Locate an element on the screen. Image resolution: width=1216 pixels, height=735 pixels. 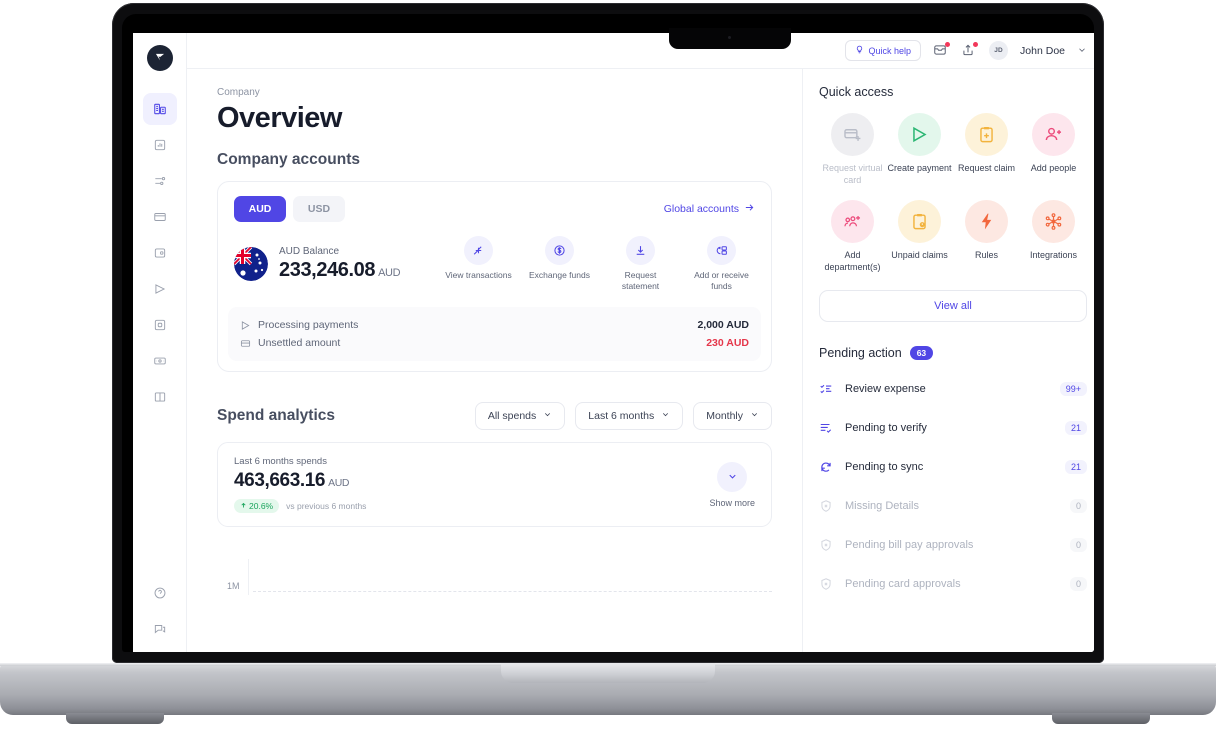
quick-help-button: Quick help is located at coordinates (883, 50).